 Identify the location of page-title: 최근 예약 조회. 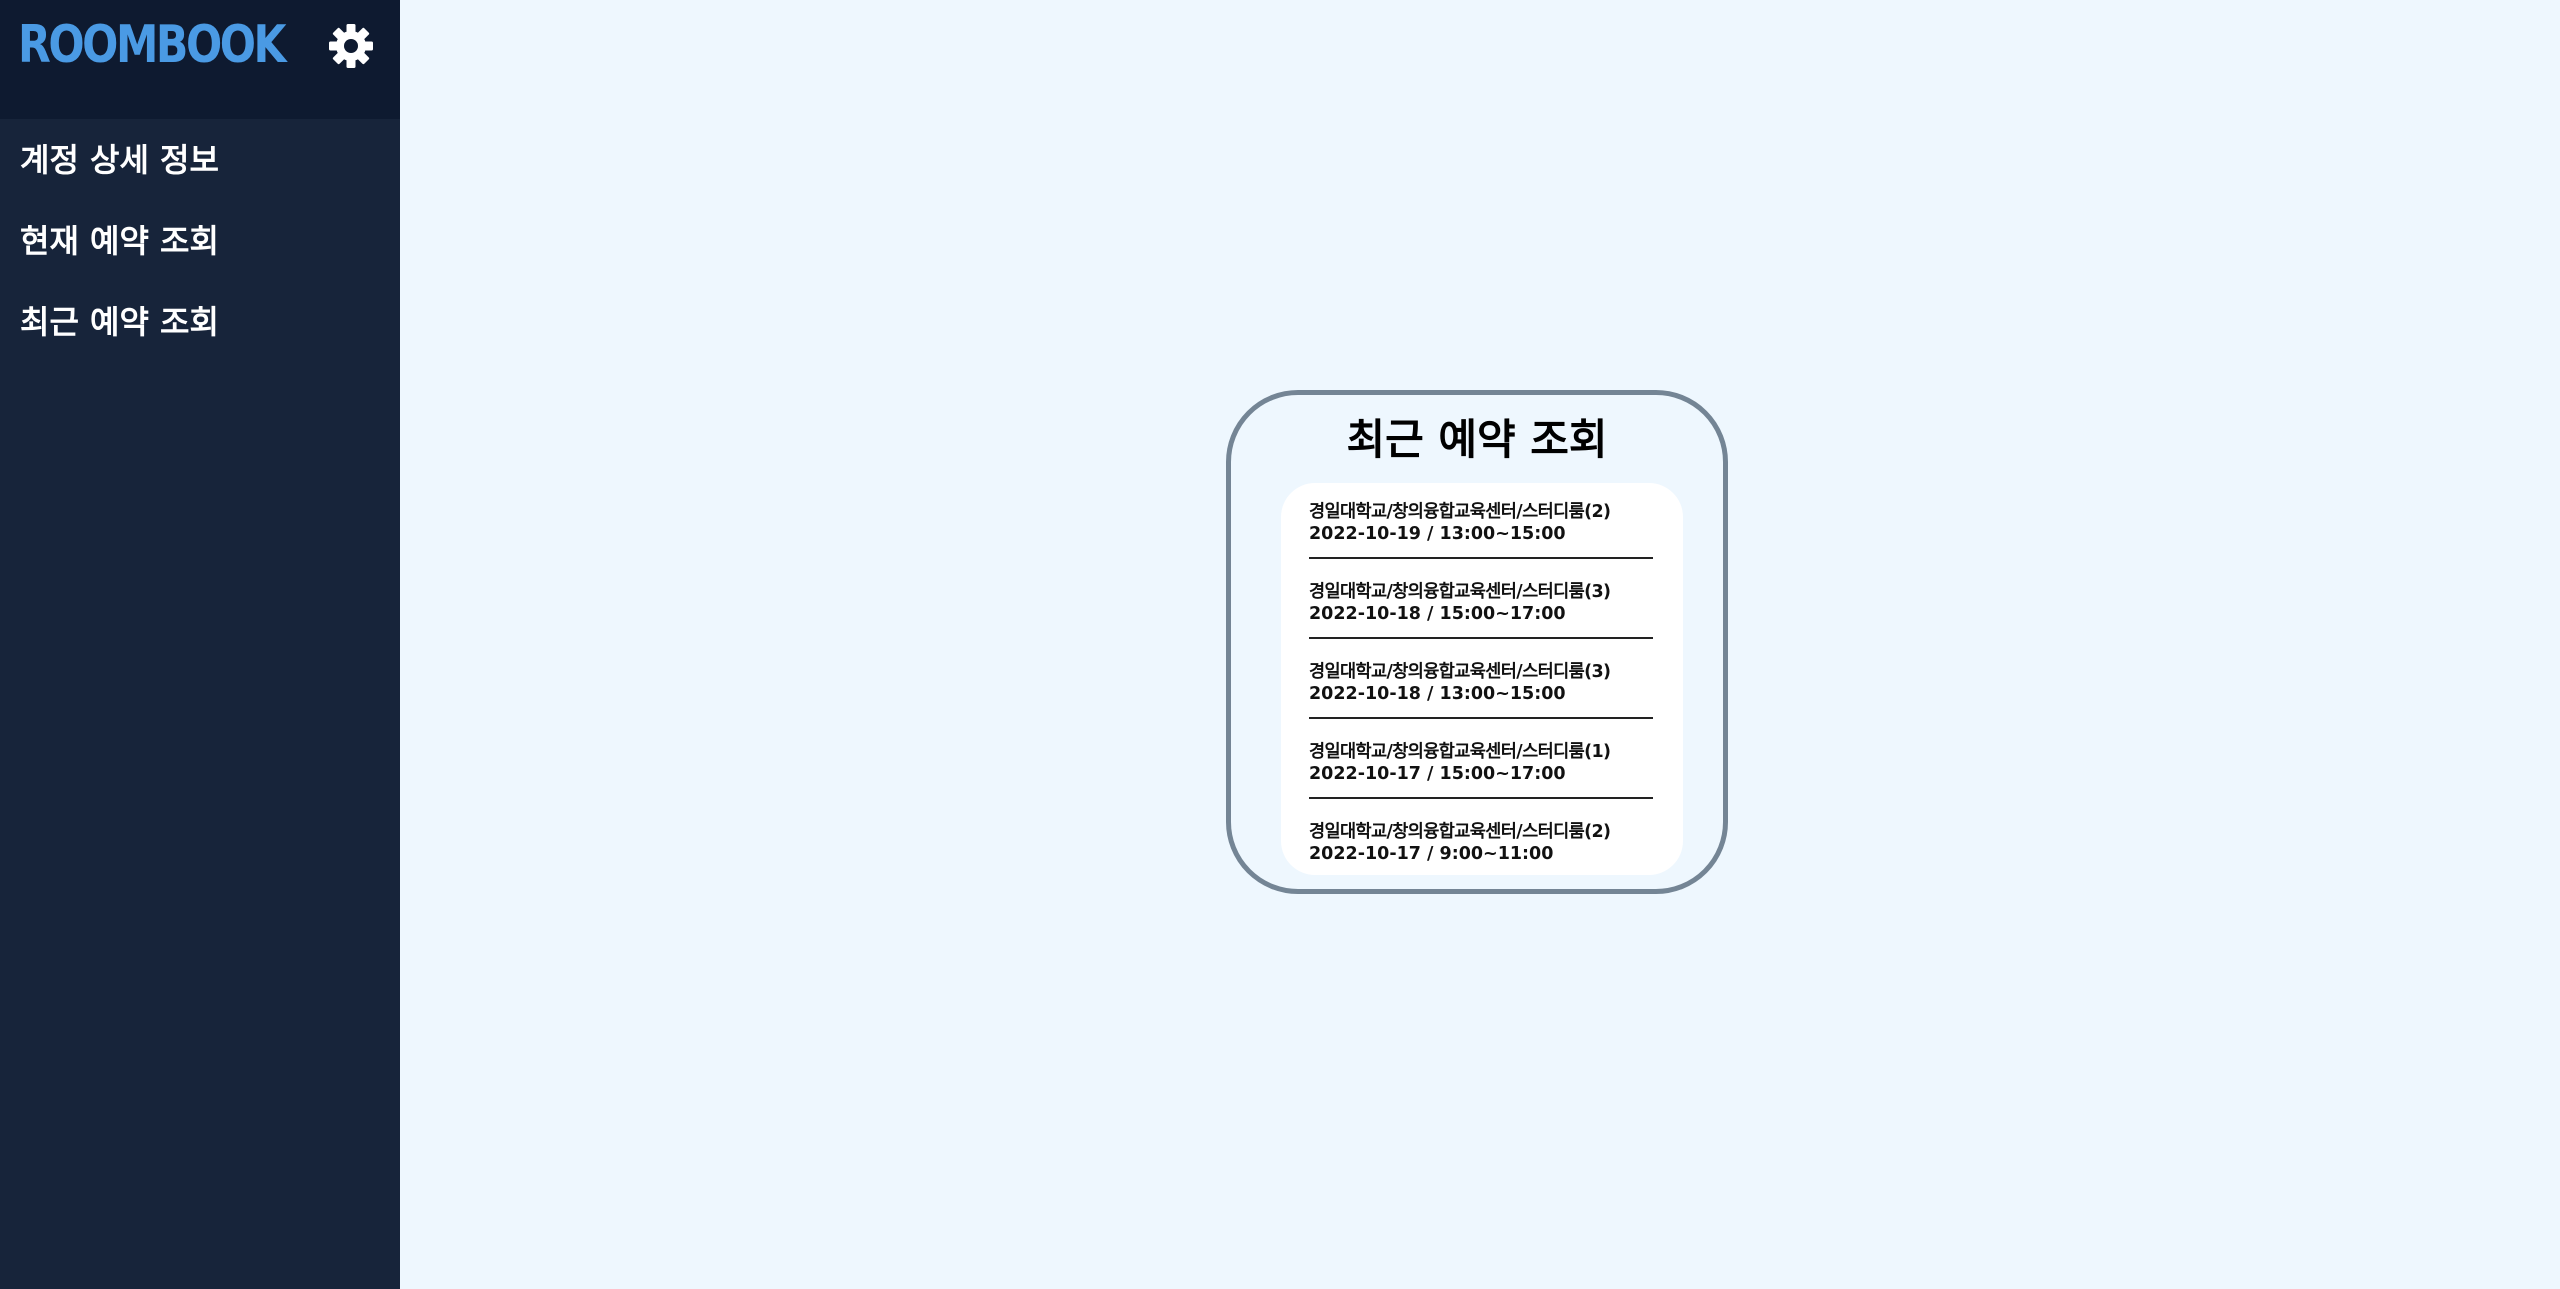
(1477, 439).